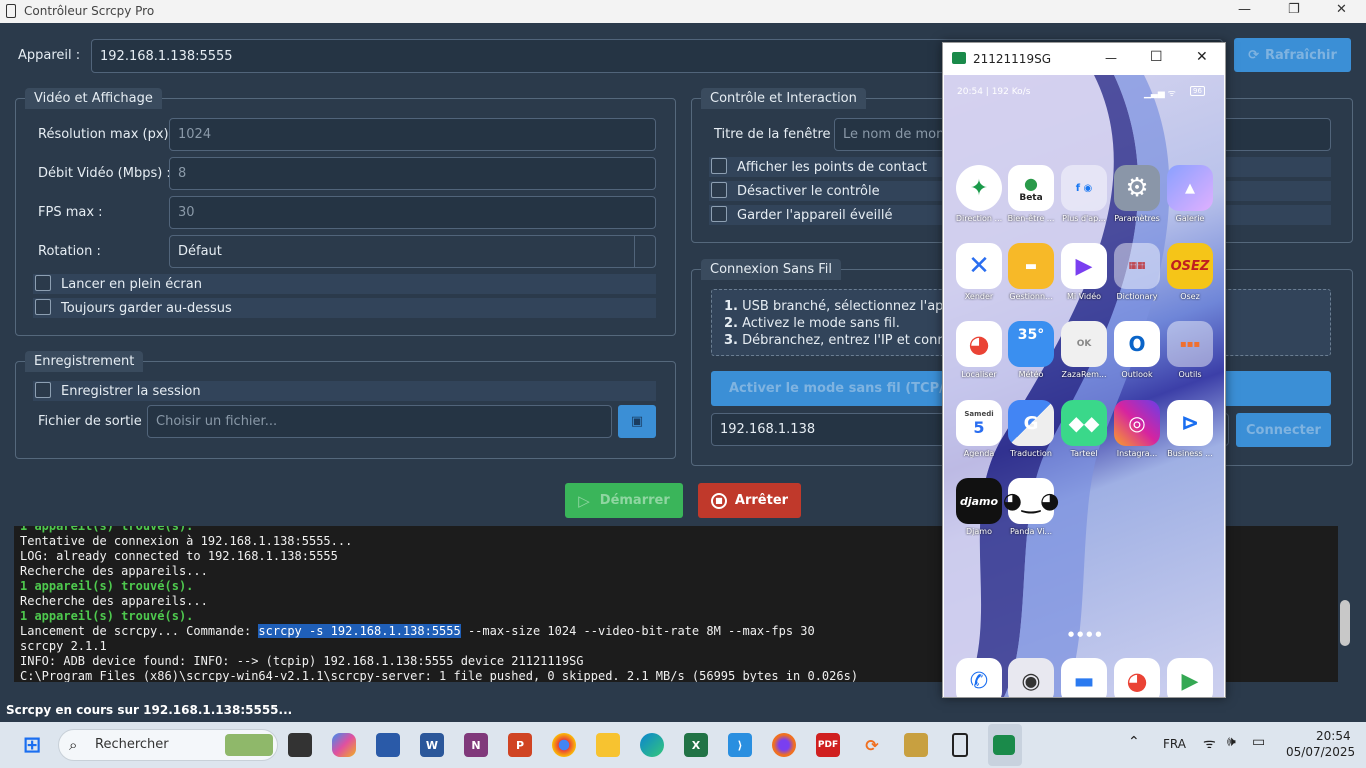 Image resolution: width=1366 pixels, height=768 pixels. What do you see at coordinates (608, 745) in the screenshot?
I see `file-explorer-icon` at bounding box center [608, 745].